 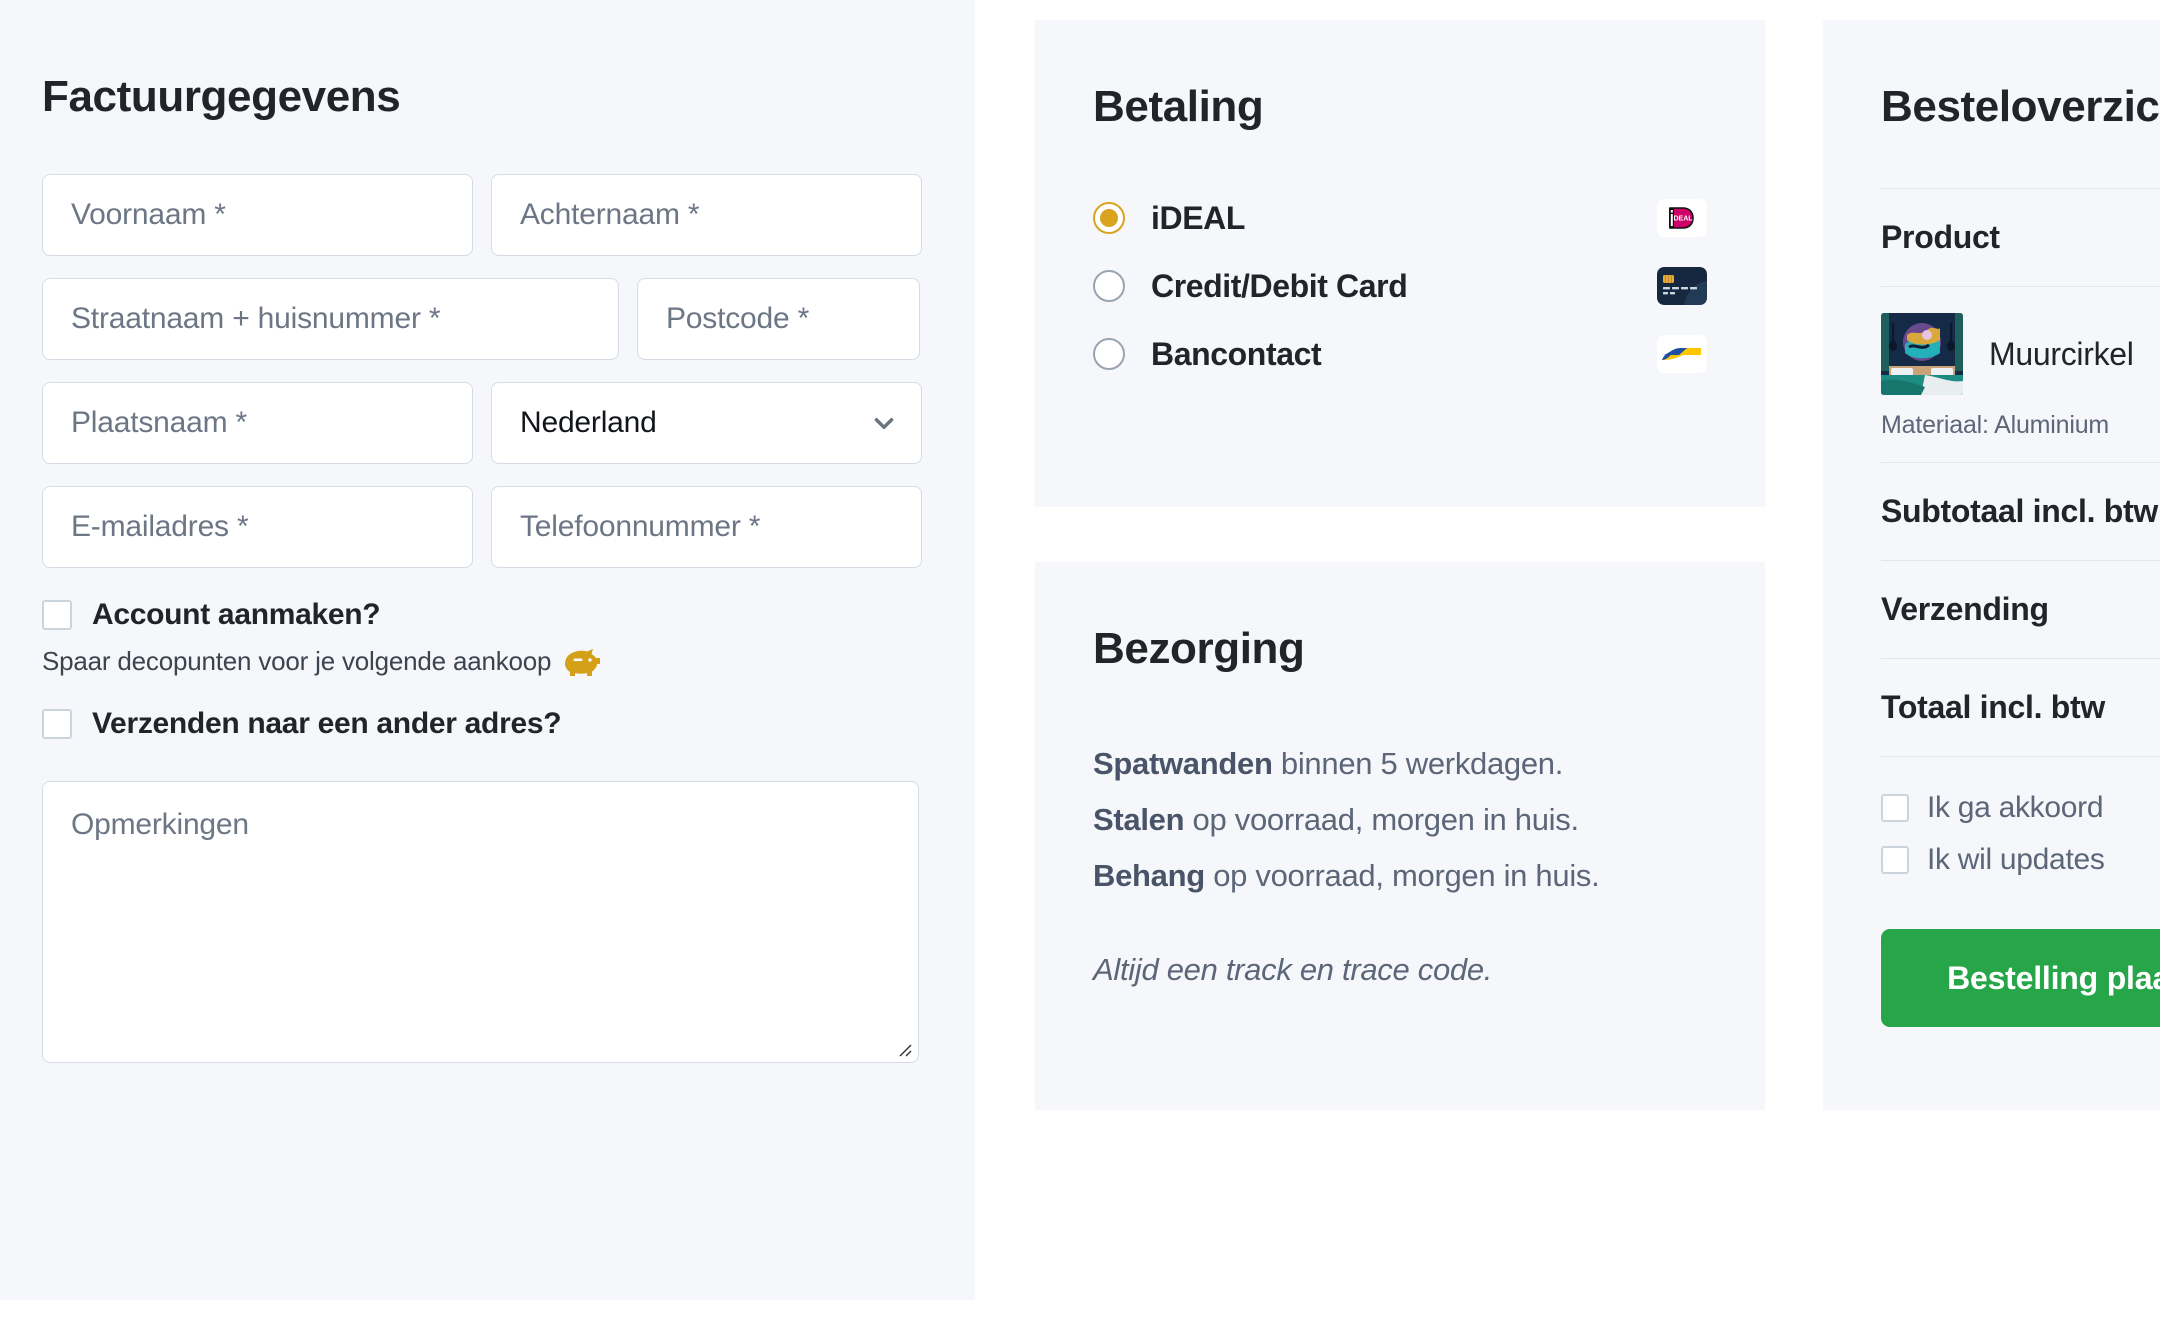 I want to click on place-order-button: Bestelling plaatsen, so click(x=2020, y=978).